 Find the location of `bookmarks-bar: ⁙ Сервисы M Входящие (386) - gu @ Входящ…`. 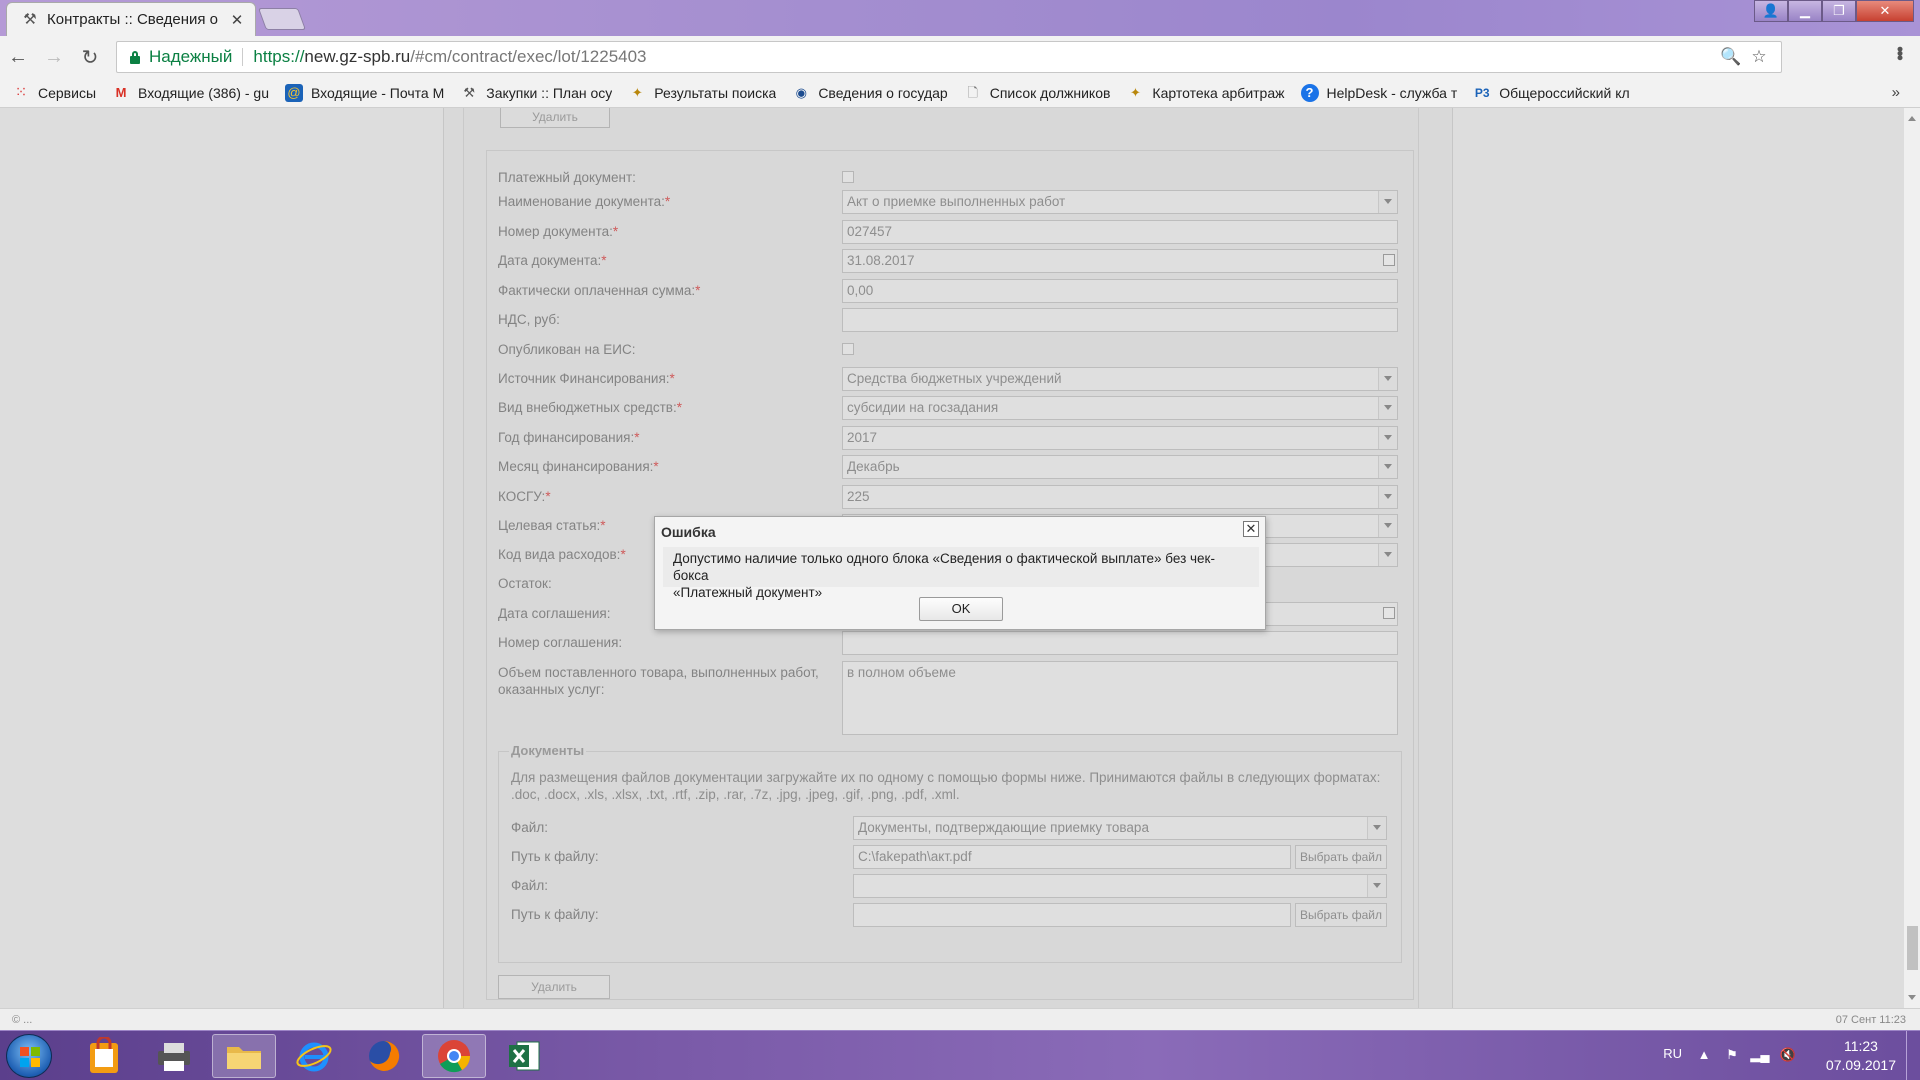

bookmarks-bar: ⁙ Сервисы M Входящие (386) - gu @ Входящ… is located at coordinates (960, 93).